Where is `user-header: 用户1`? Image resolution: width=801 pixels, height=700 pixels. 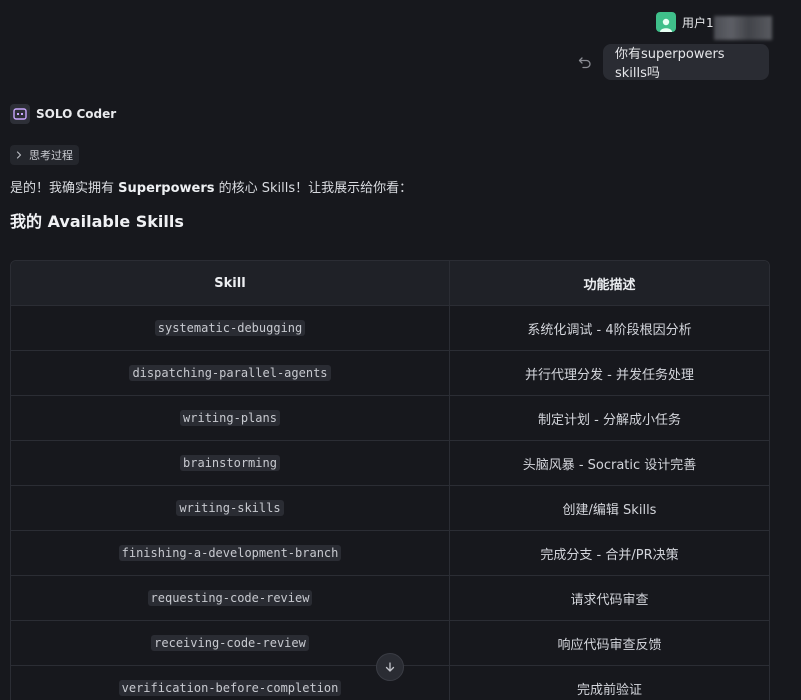
user-header: 用户1 is located at coordinates (685, 22).